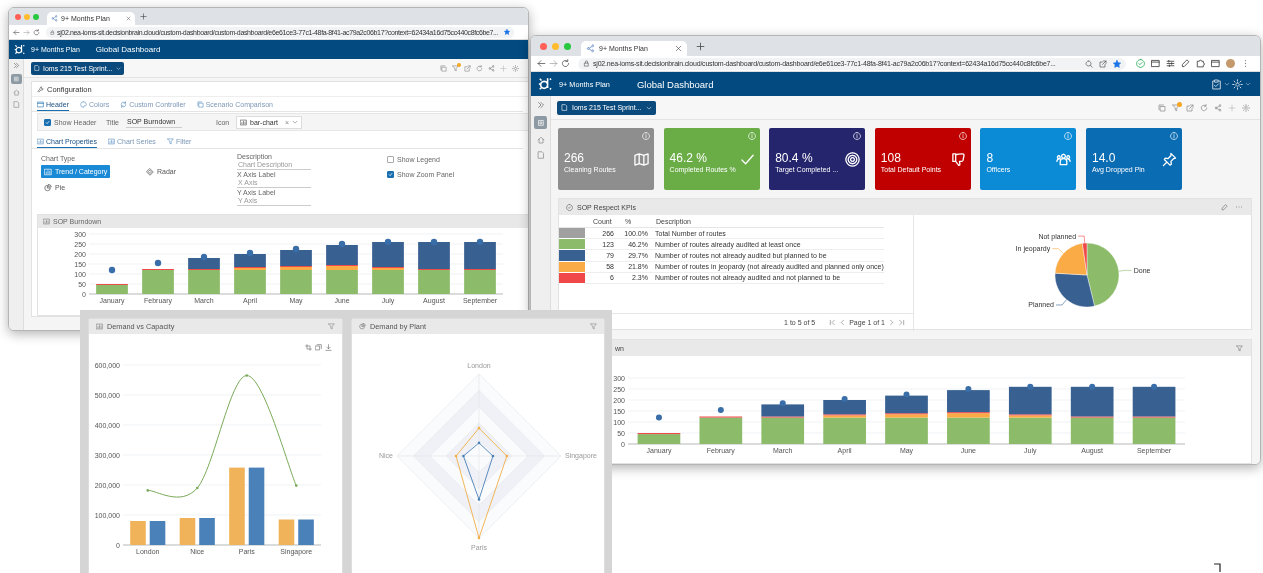 The height and width of the screenshot is (573, 1263). Describe the element at coordinates (1104, 158) in the screenshot. I see `kpi-value: 14.0` at that location.